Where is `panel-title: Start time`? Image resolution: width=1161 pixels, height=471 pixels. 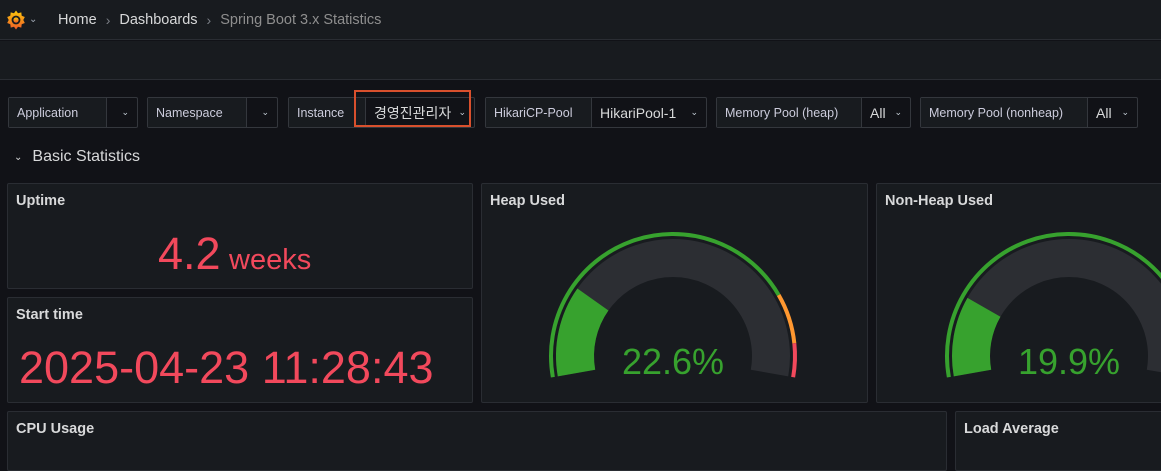 panel-title: Start time is located at coordinates (49, 315).